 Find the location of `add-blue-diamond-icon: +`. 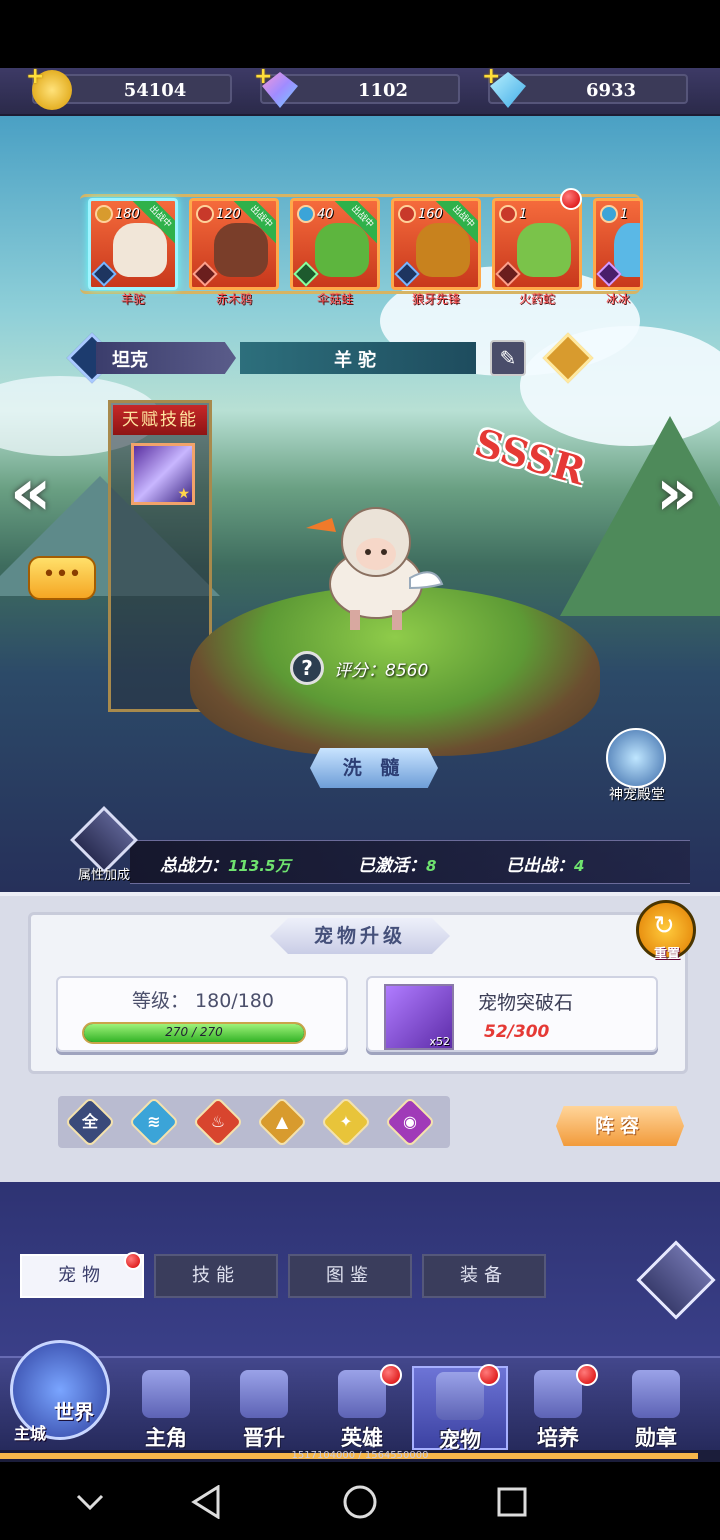

add-blue-diamond-icon: + is located at coordinates (491, 76).